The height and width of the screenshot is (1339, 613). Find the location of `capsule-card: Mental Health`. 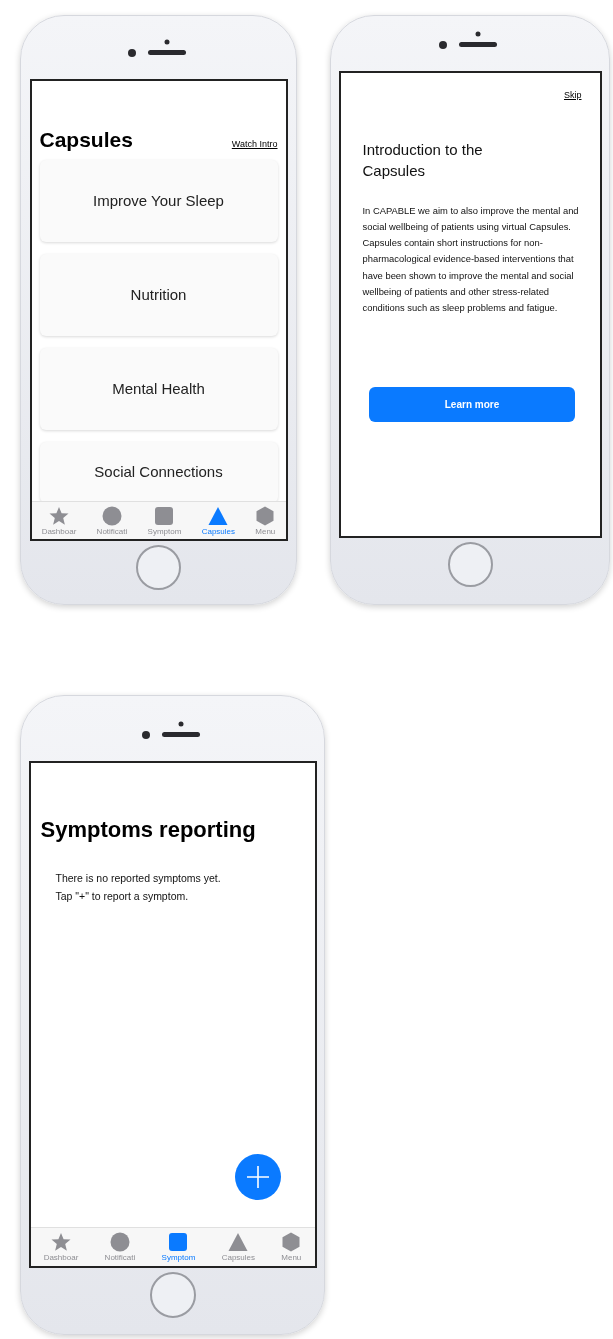

capsule-card: Mental Health is located at coordinates (158, 389).